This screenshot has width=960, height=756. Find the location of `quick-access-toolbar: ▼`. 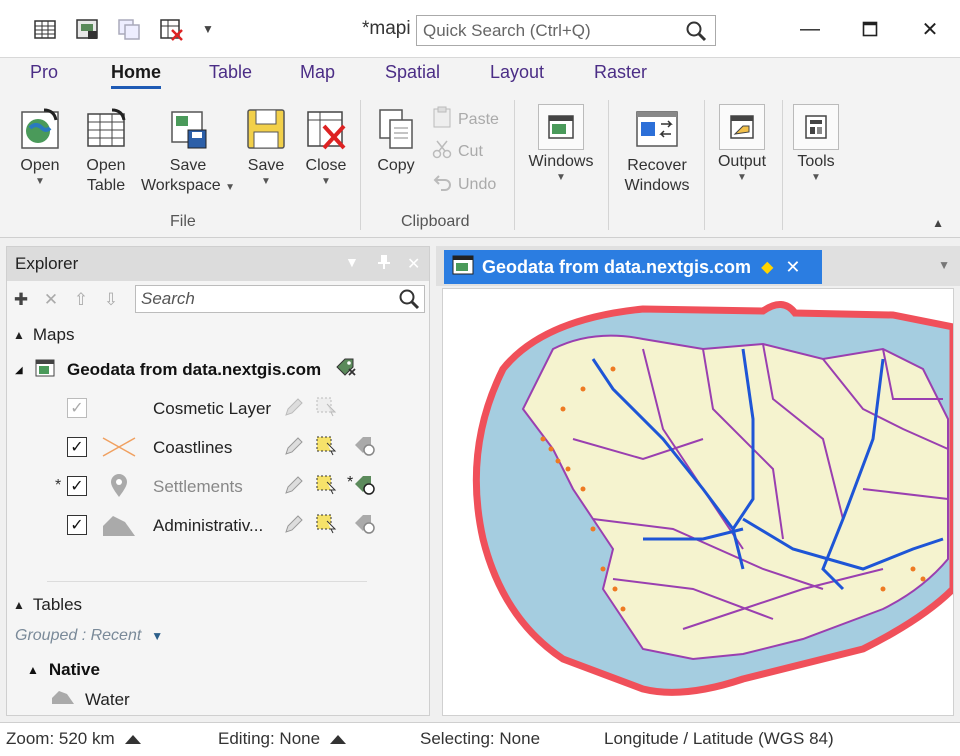

quick-access-toolbar: ▼ is located at coordinates (124, 29).